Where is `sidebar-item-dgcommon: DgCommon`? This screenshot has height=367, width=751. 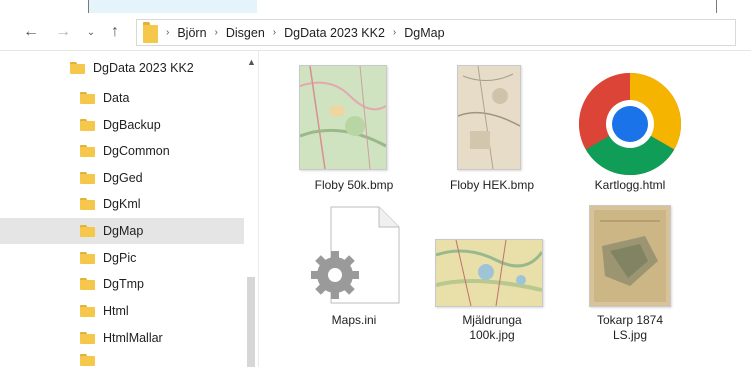
sidebar-item-dgcommon: DgCommon is located at coordinates (122, 151).